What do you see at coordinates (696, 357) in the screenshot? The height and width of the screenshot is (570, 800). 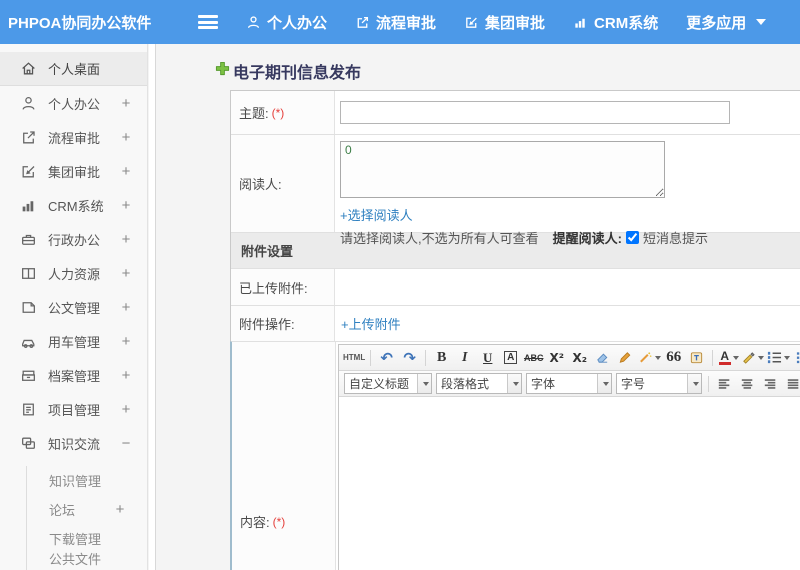 I see `paste-text-icon` at bounding box center [696, 357].